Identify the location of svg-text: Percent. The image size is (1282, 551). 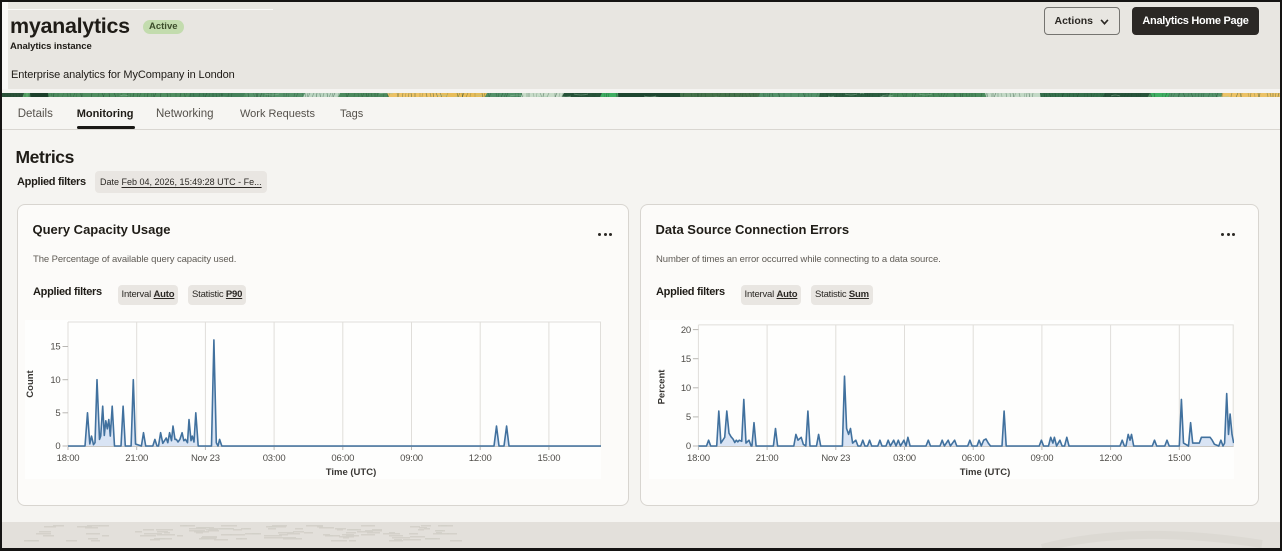
(661, 387).